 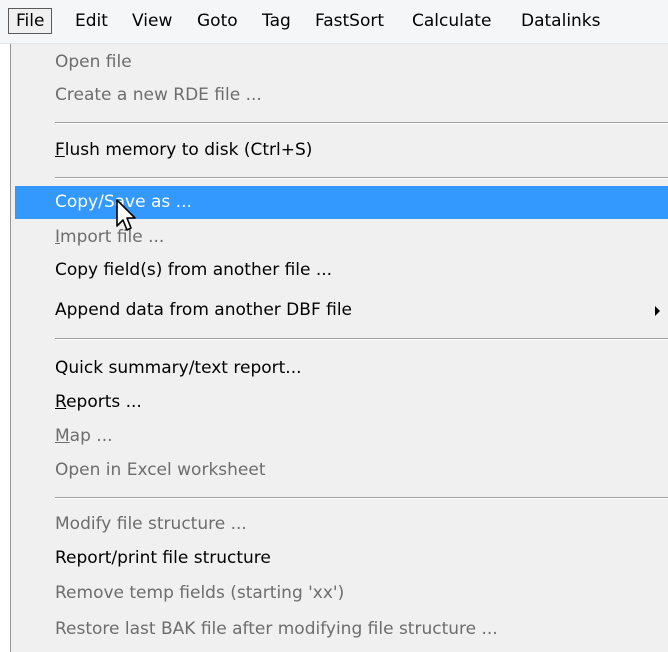 What do you see at coordinates (341, 558) in the screenshot?
I see `menu-item-report-structure: Report/print file structure` at bounding box center [341, 558].